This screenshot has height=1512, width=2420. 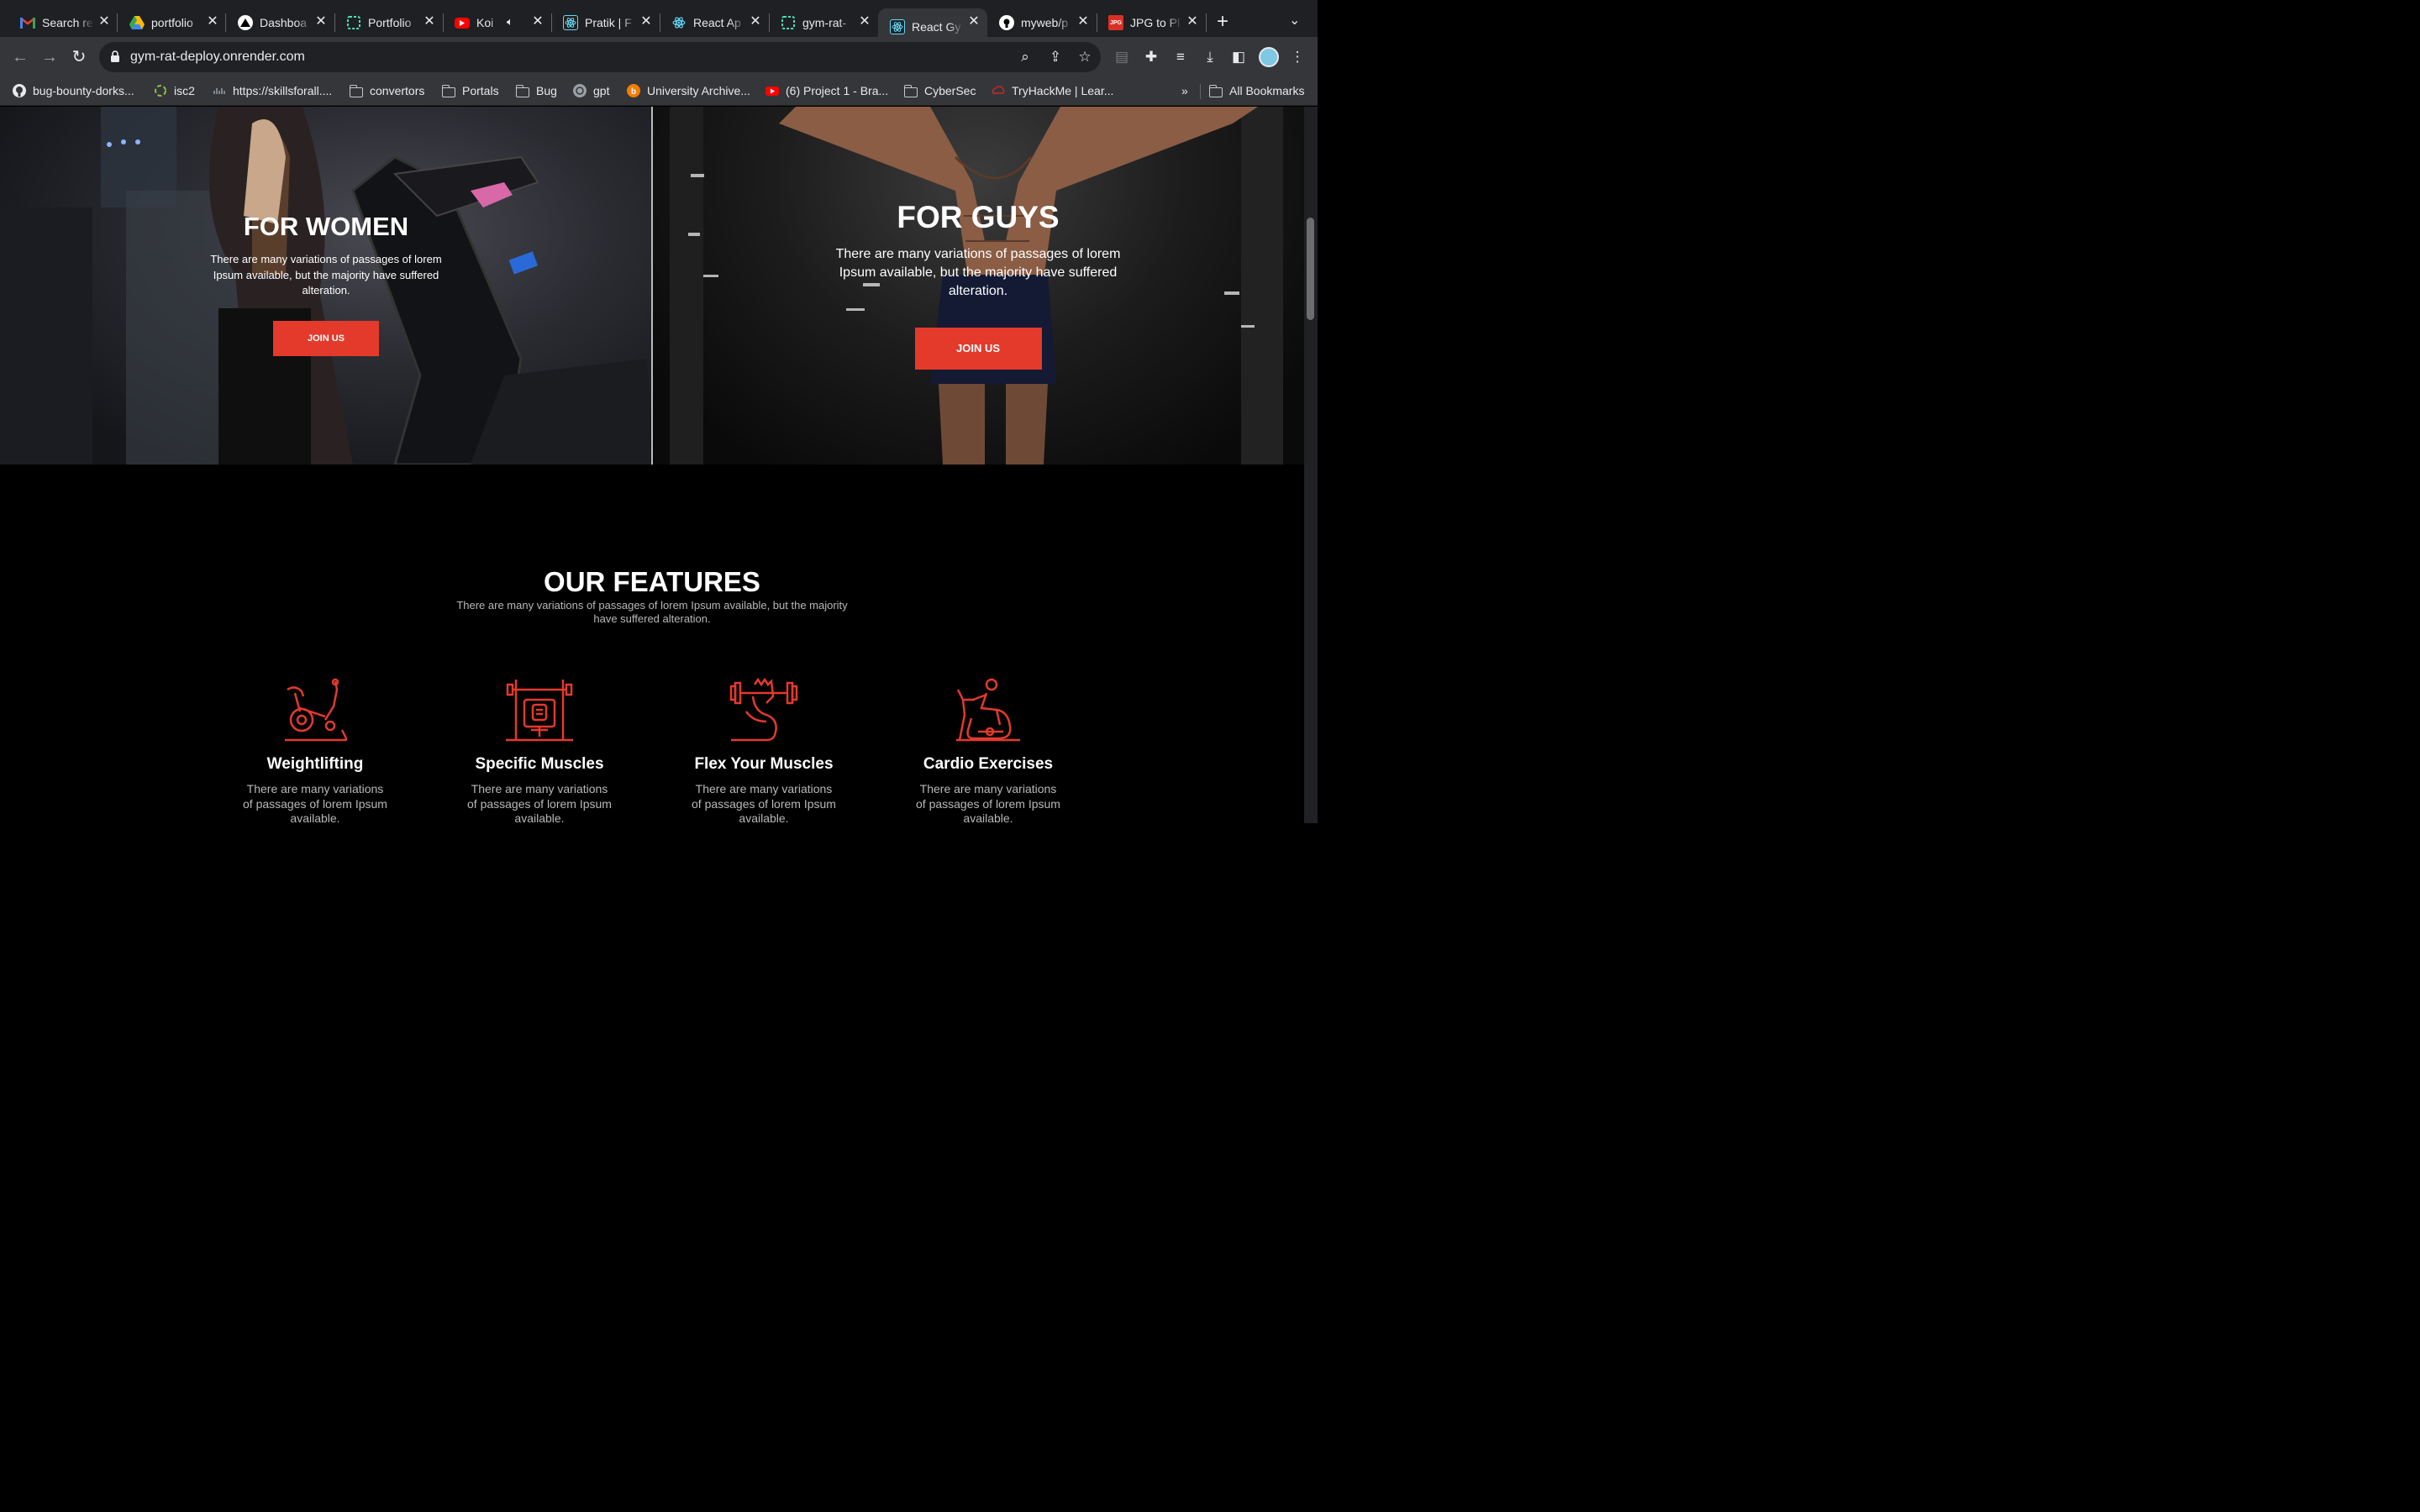 What do you see at coordinates (1025, 57) in the screenshot?
I see `zoom-icon: ⌕` at bounding box center [1025, 57].